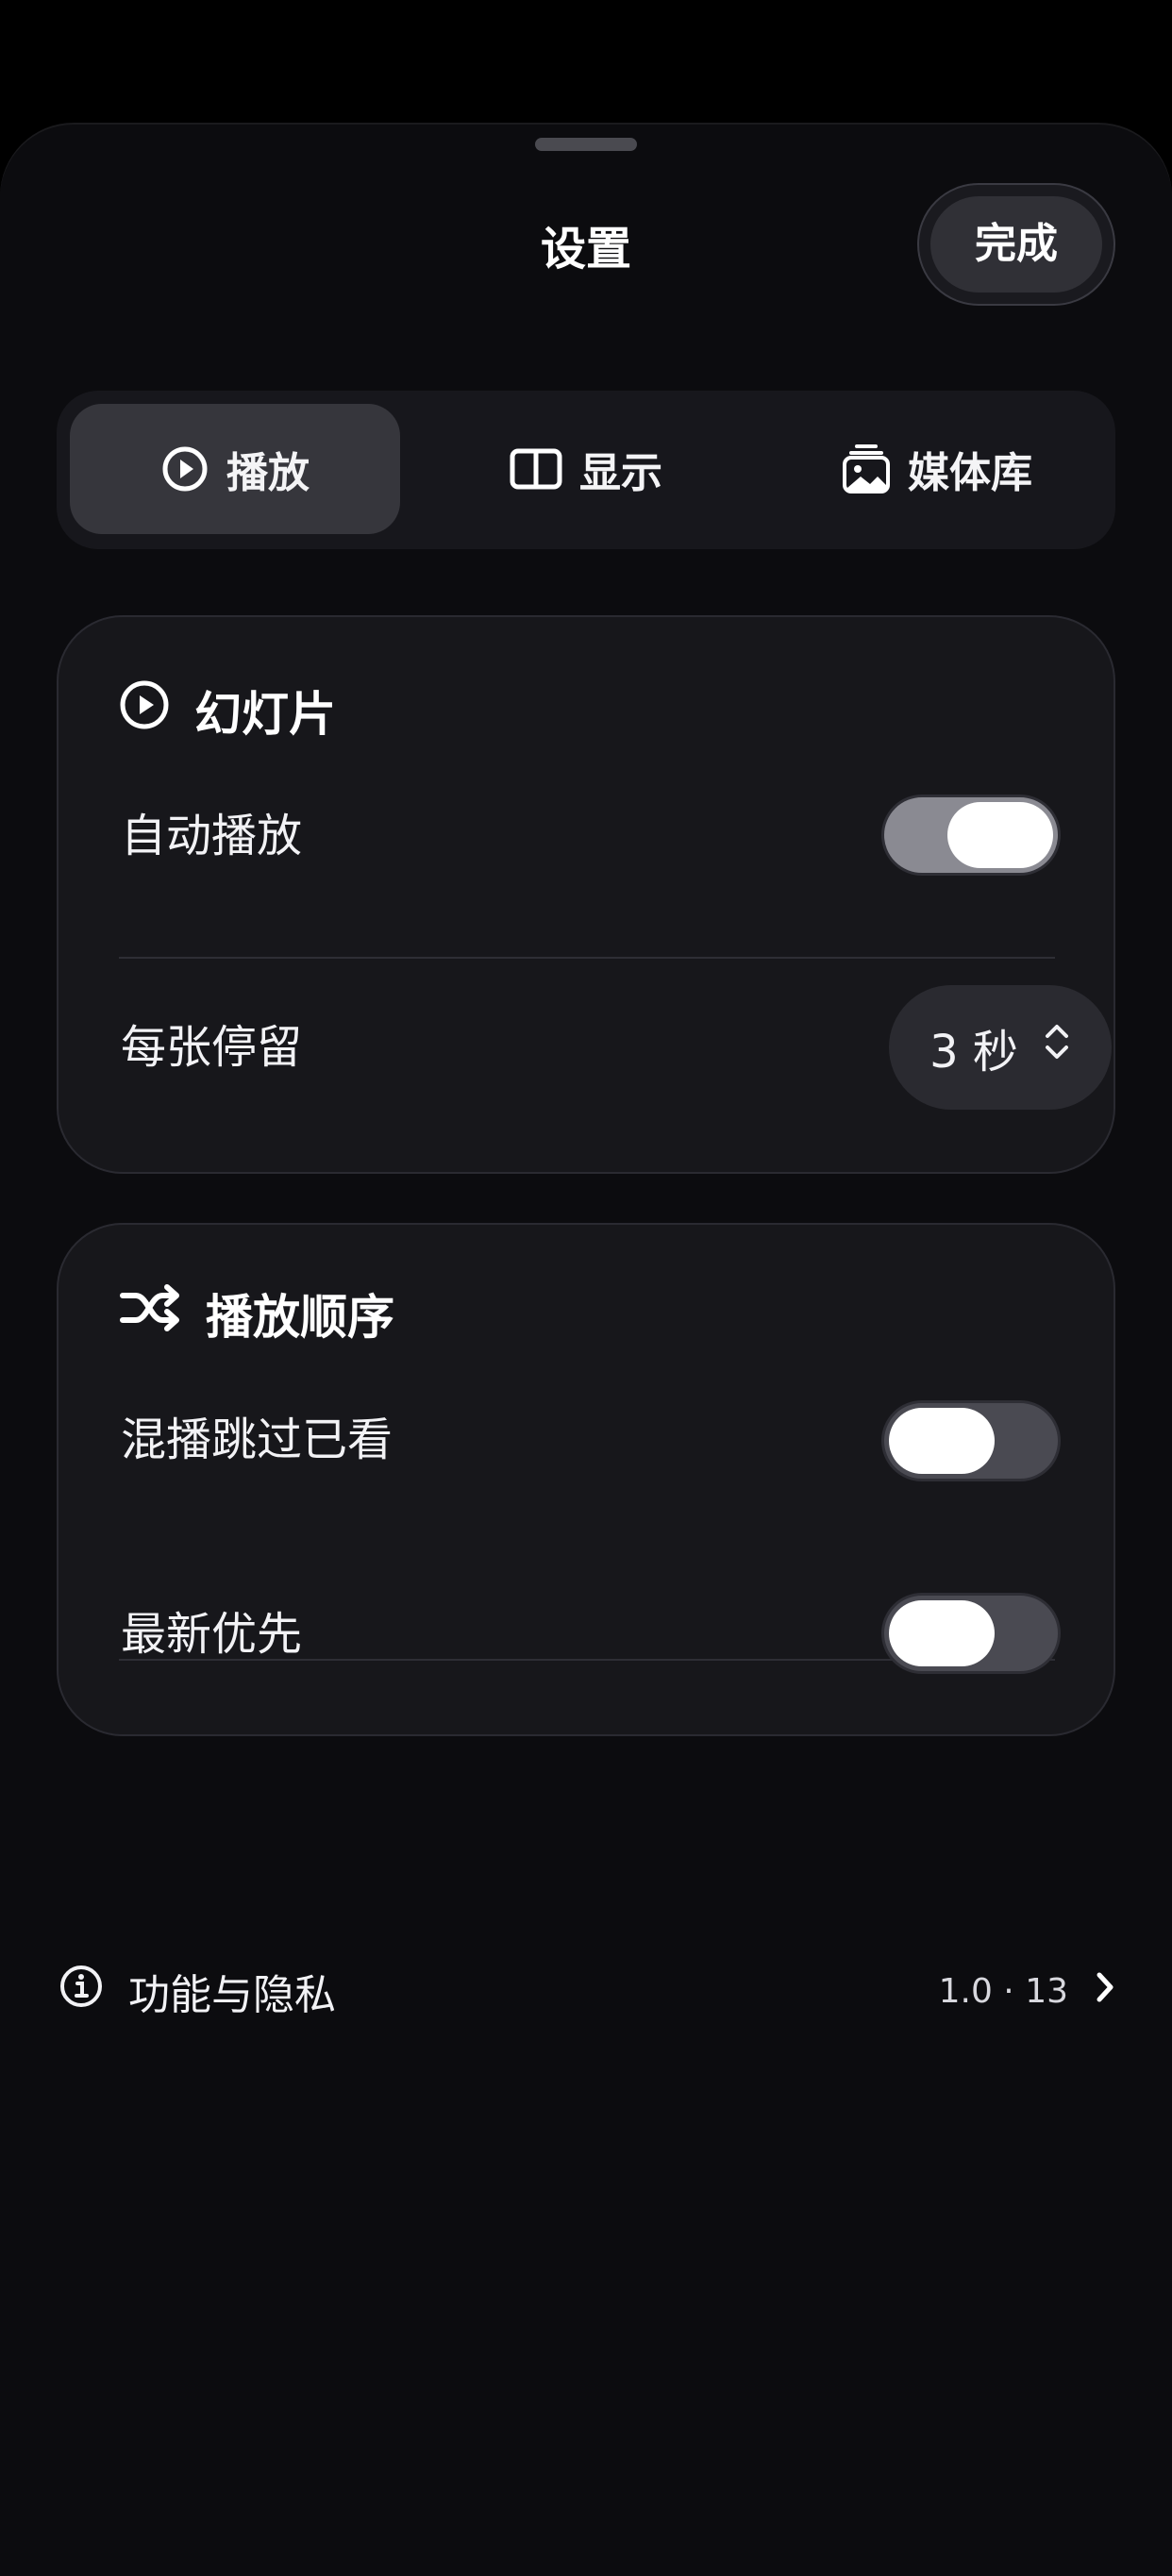 The image size is (1172, 2576). What do you see at coordinates (232, 1995) in the screenshot?
I see `footer-label: 功能与隐私` at bounding box center [232, 1995].